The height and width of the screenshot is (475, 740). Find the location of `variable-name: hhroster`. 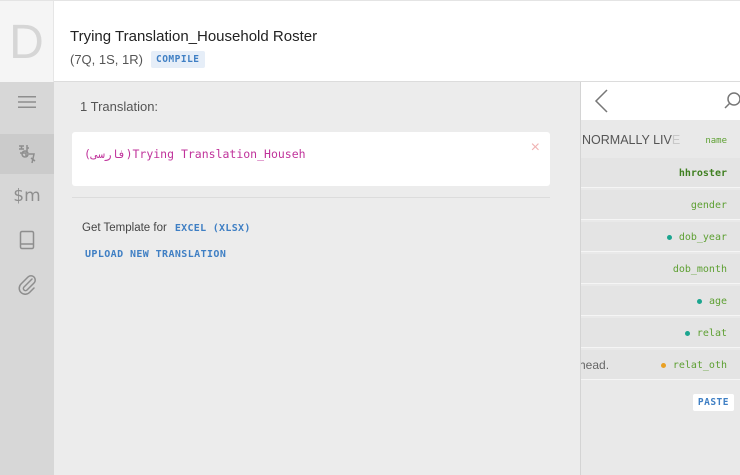

variable-name: hhroster is located at coordinates (702, 173).